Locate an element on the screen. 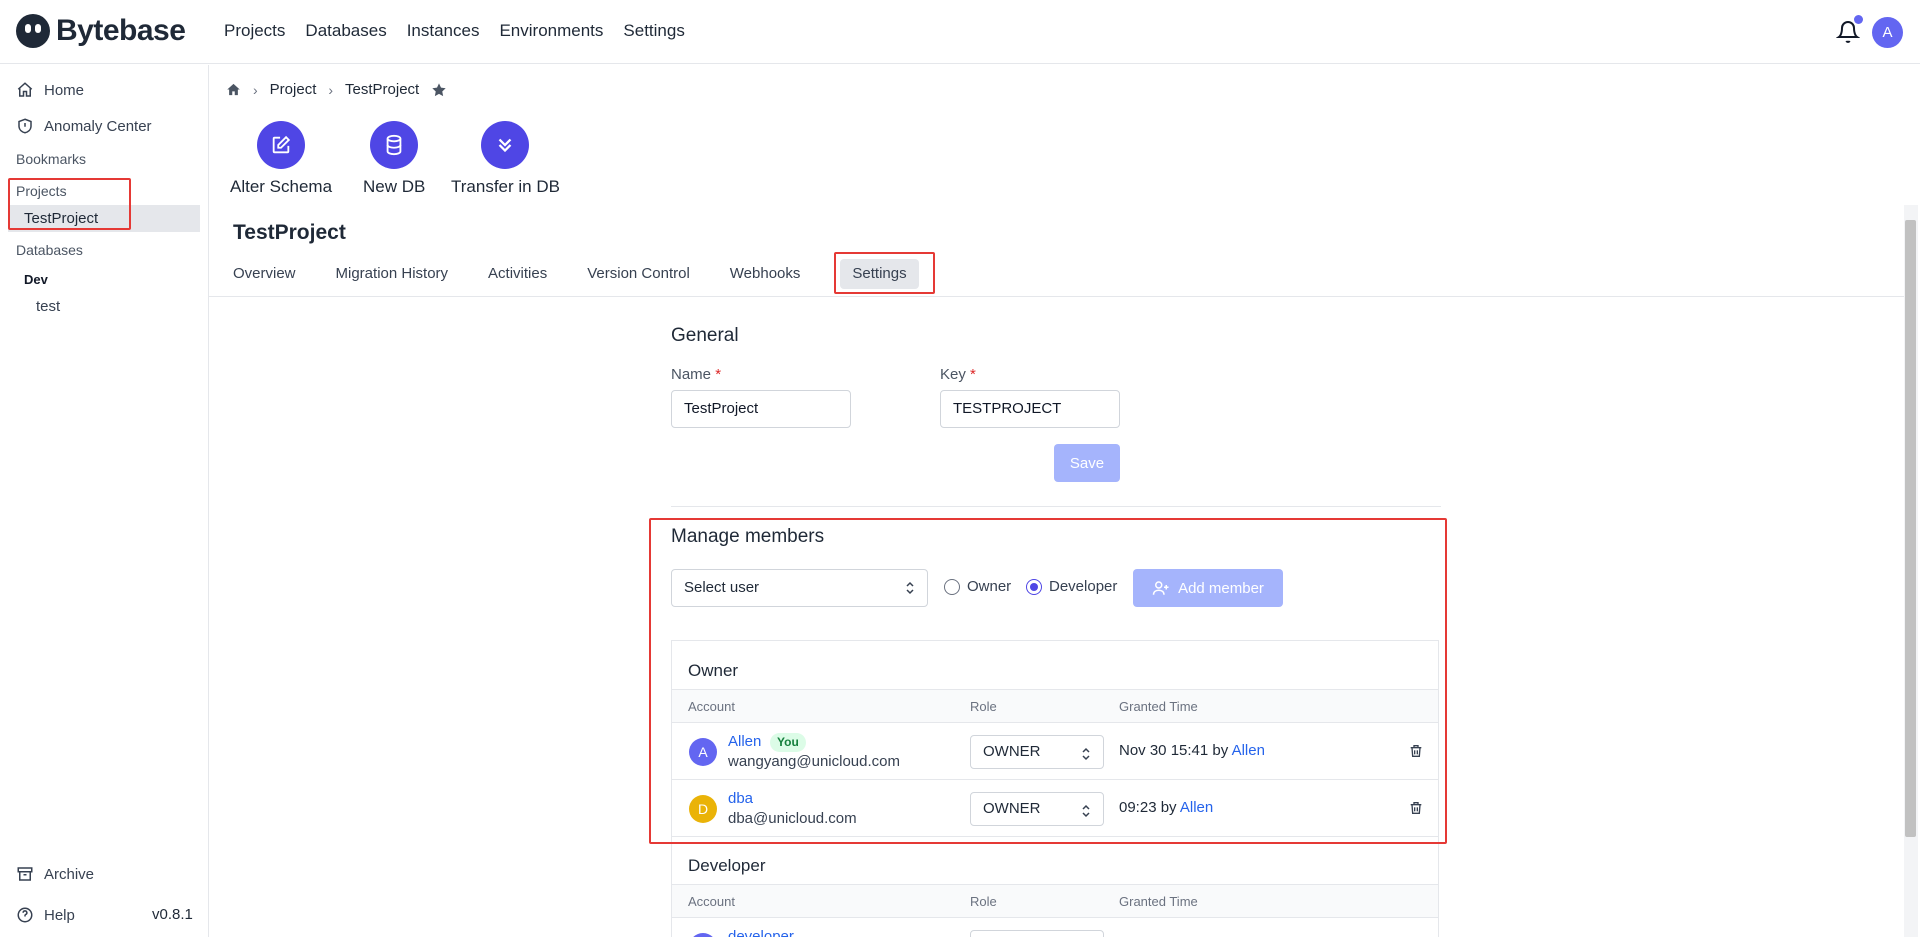 The width and height of the screenshot is (1920, 937). edit-icon is located at coordinates (281, 144).